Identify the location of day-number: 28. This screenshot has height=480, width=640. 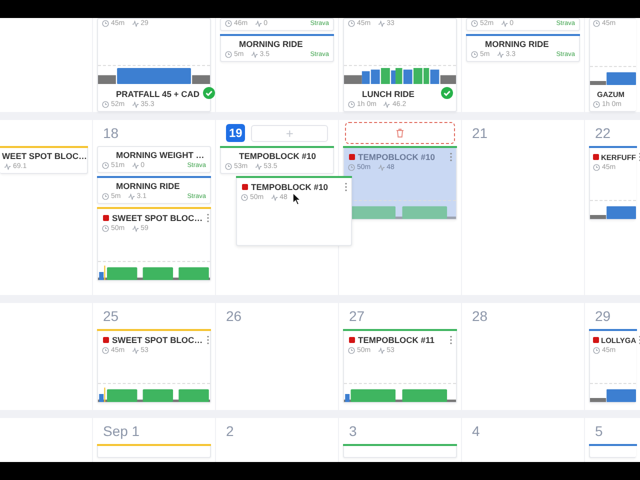
(480, 316).